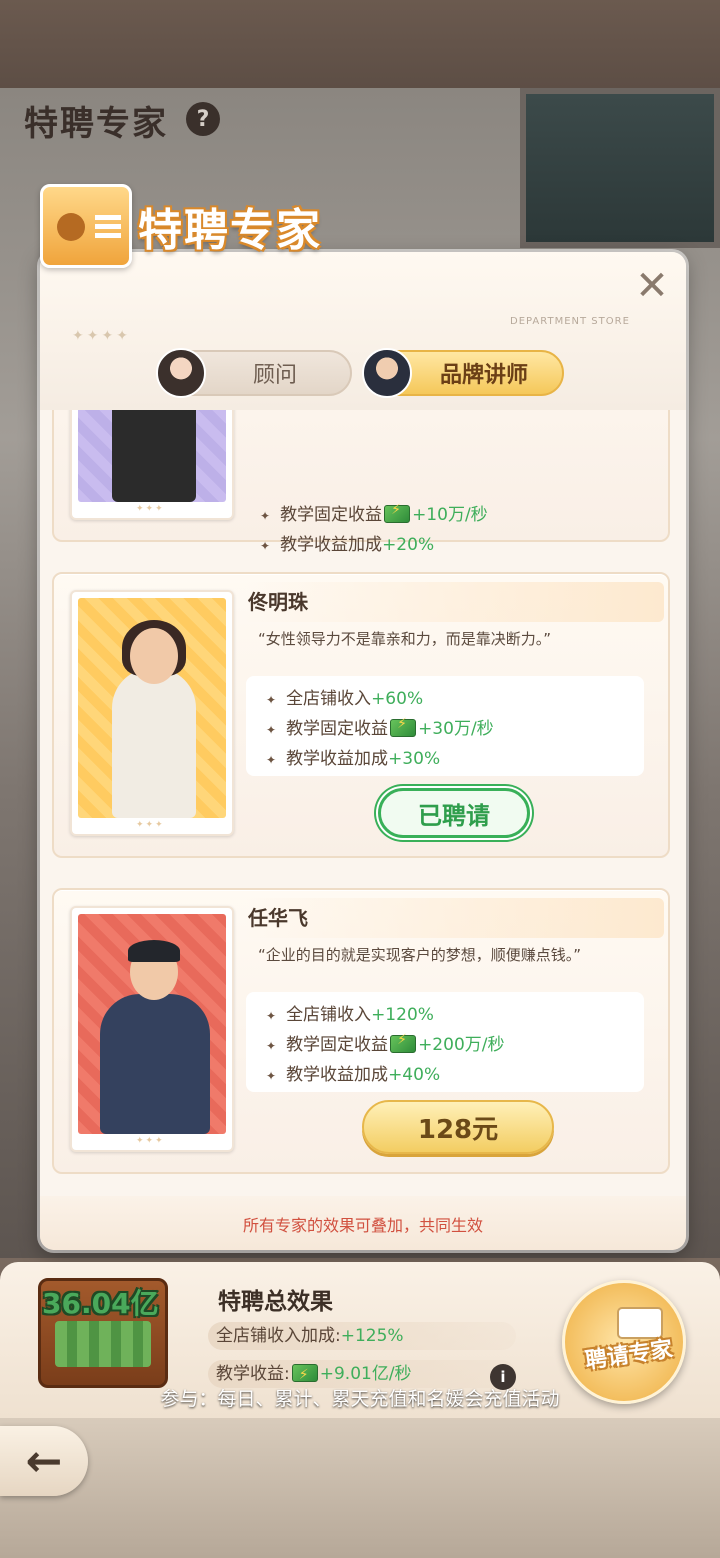  What do you see at coordinates (360, 44) in the screenshot?
I see `background-top` at bounding box center [360, 44].